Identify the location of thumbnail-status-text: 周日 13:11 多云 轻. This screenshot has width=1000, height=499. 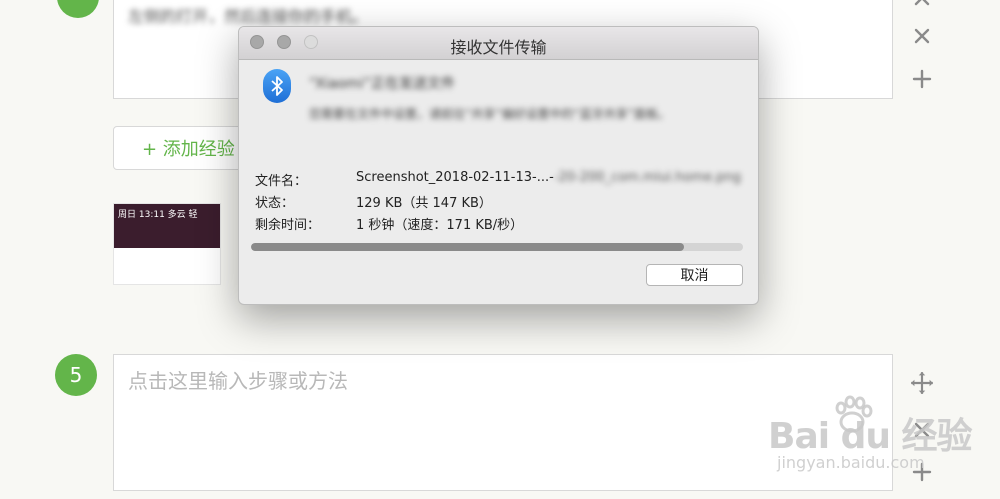
(158, 215).